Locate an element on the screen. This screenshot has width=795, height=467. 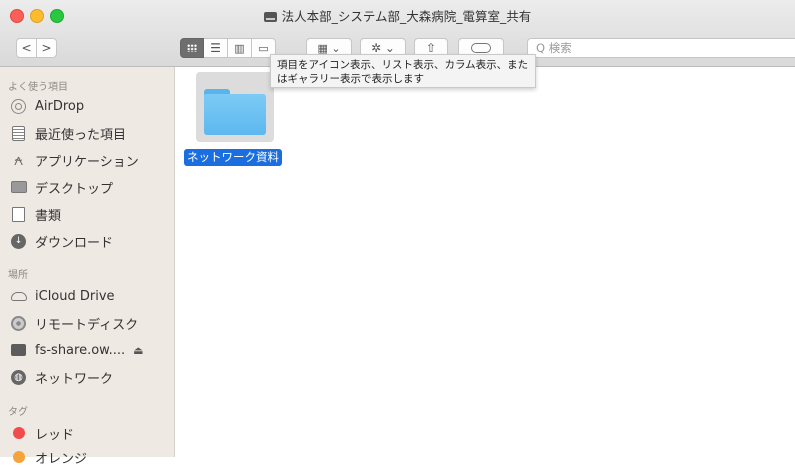
sidebar-item-red-tag: レッド is located at coordinates (42, 433).